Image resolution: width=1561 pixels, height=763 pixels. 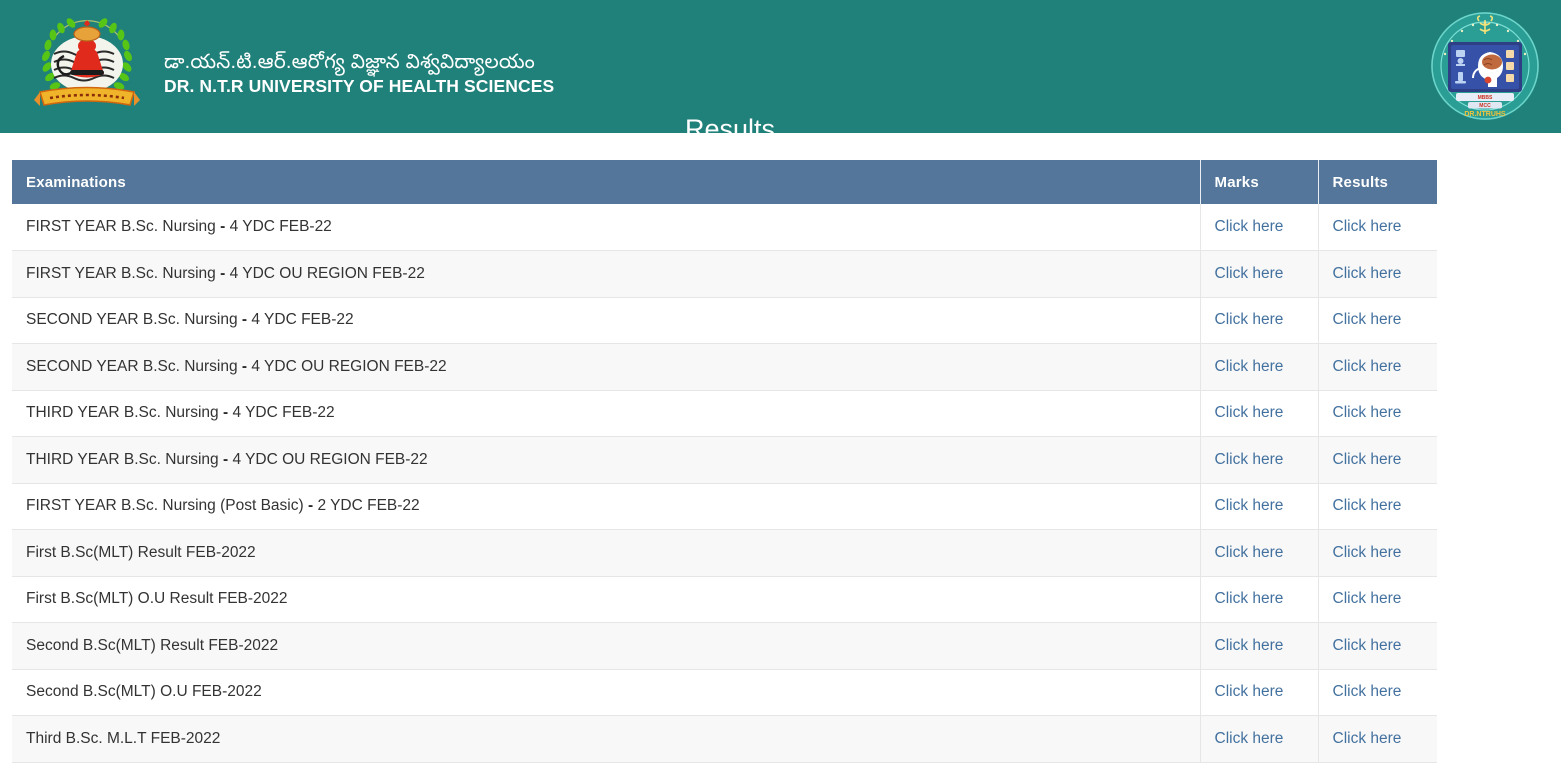 What do you see at coordinates (730, 123) in the screenshot?
I see `page-title: Results` at bounding box center [730, 123].